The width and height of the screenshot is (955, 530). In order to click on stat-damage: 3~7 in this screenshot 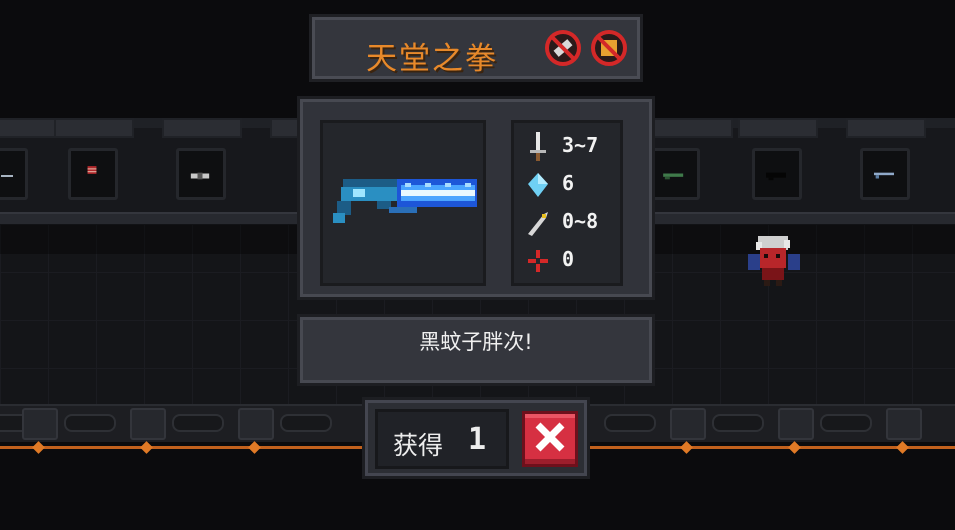, I will do `click(571, 146)`.